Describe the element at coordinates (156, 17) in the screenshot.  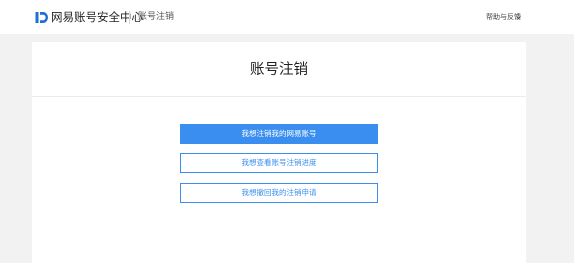
I see `breadcrumb: 账号注销` at that location.